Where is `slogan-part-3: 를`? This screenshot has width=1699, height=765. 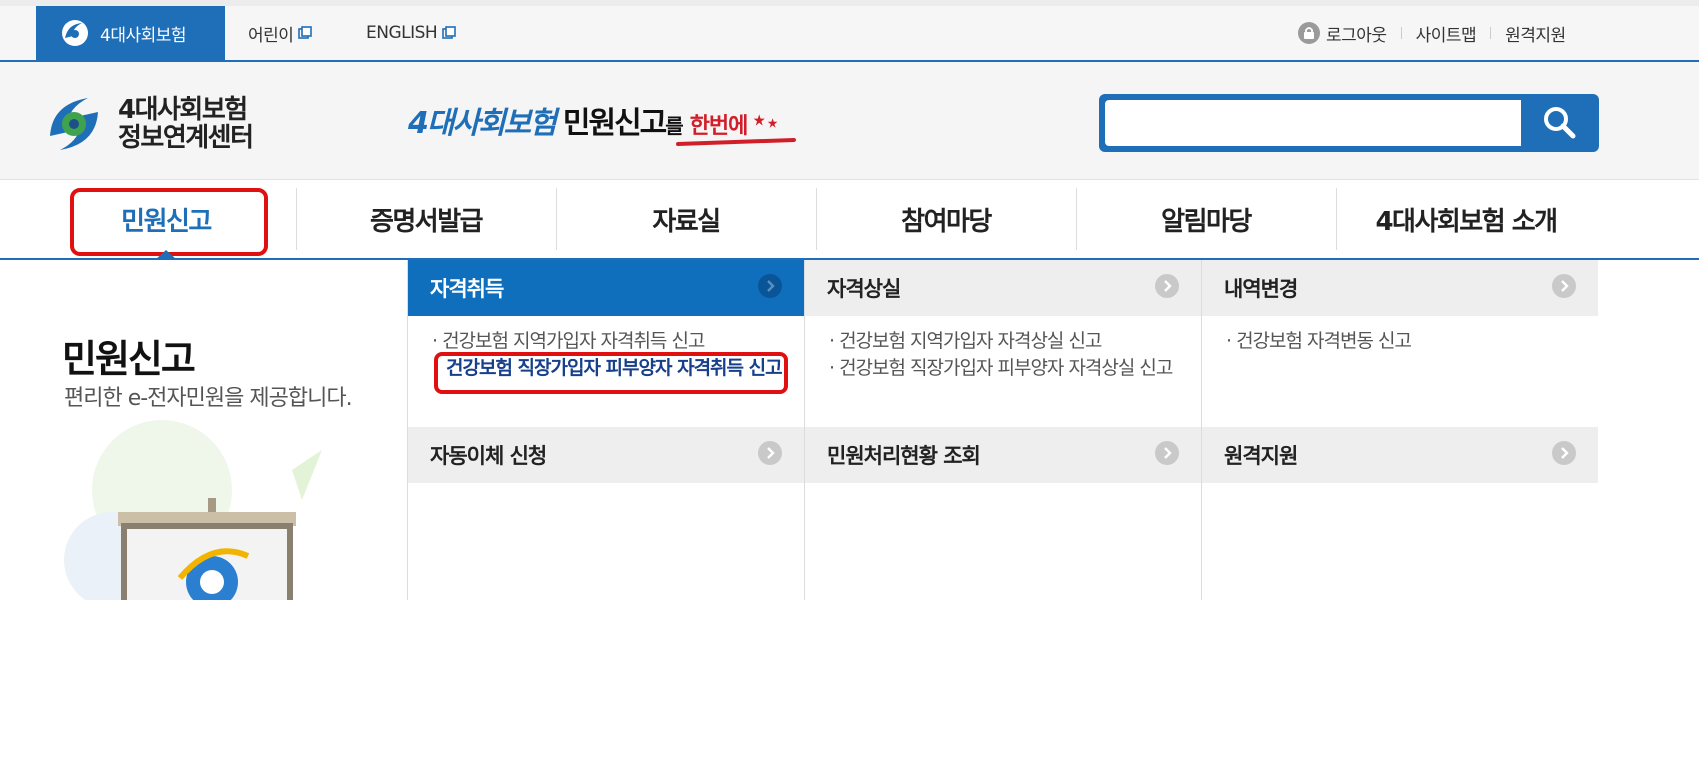
slogan-part-3: 를 is located at coordinates (674, 126).